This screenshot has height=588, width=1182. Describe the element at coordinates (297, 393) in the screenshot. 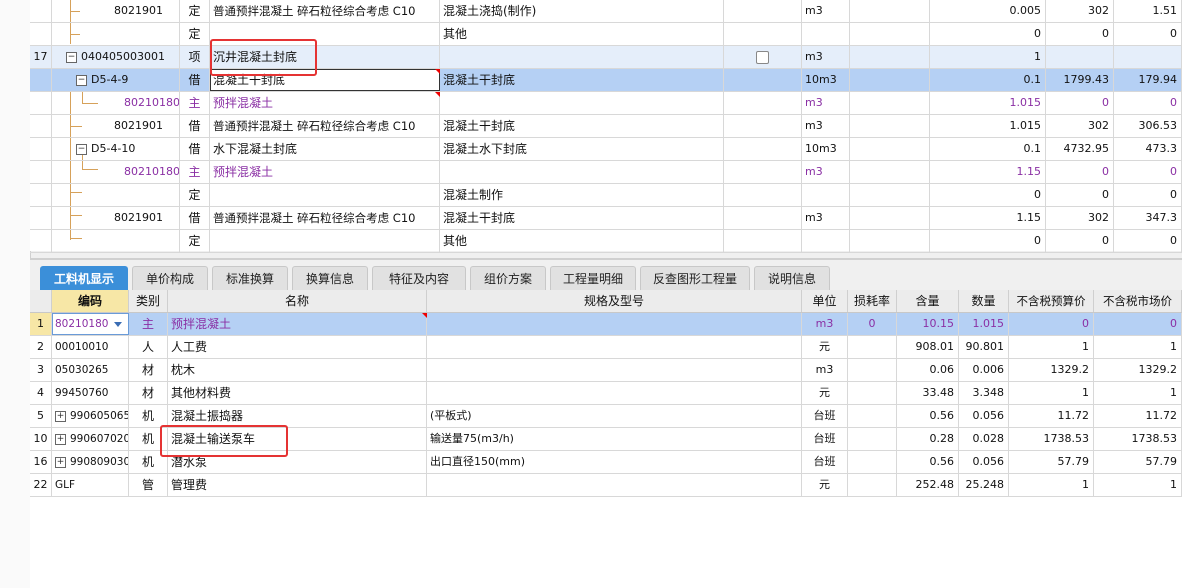

I see `resource-name: 其他材料费` at that location.